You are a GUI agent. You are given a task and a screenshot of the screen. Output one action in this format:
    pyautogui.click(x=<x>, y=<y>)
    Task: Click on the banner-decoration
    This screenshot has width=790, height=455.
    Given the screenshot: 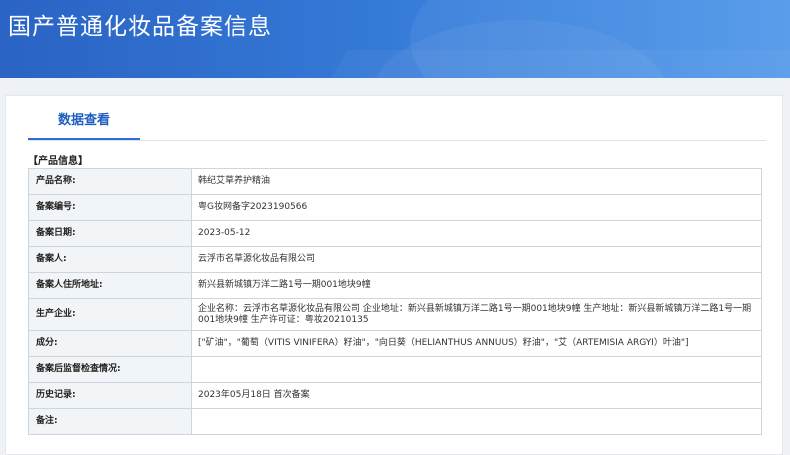 What is the action you would take?
    pyautogui.click(x=551, y=64)
    